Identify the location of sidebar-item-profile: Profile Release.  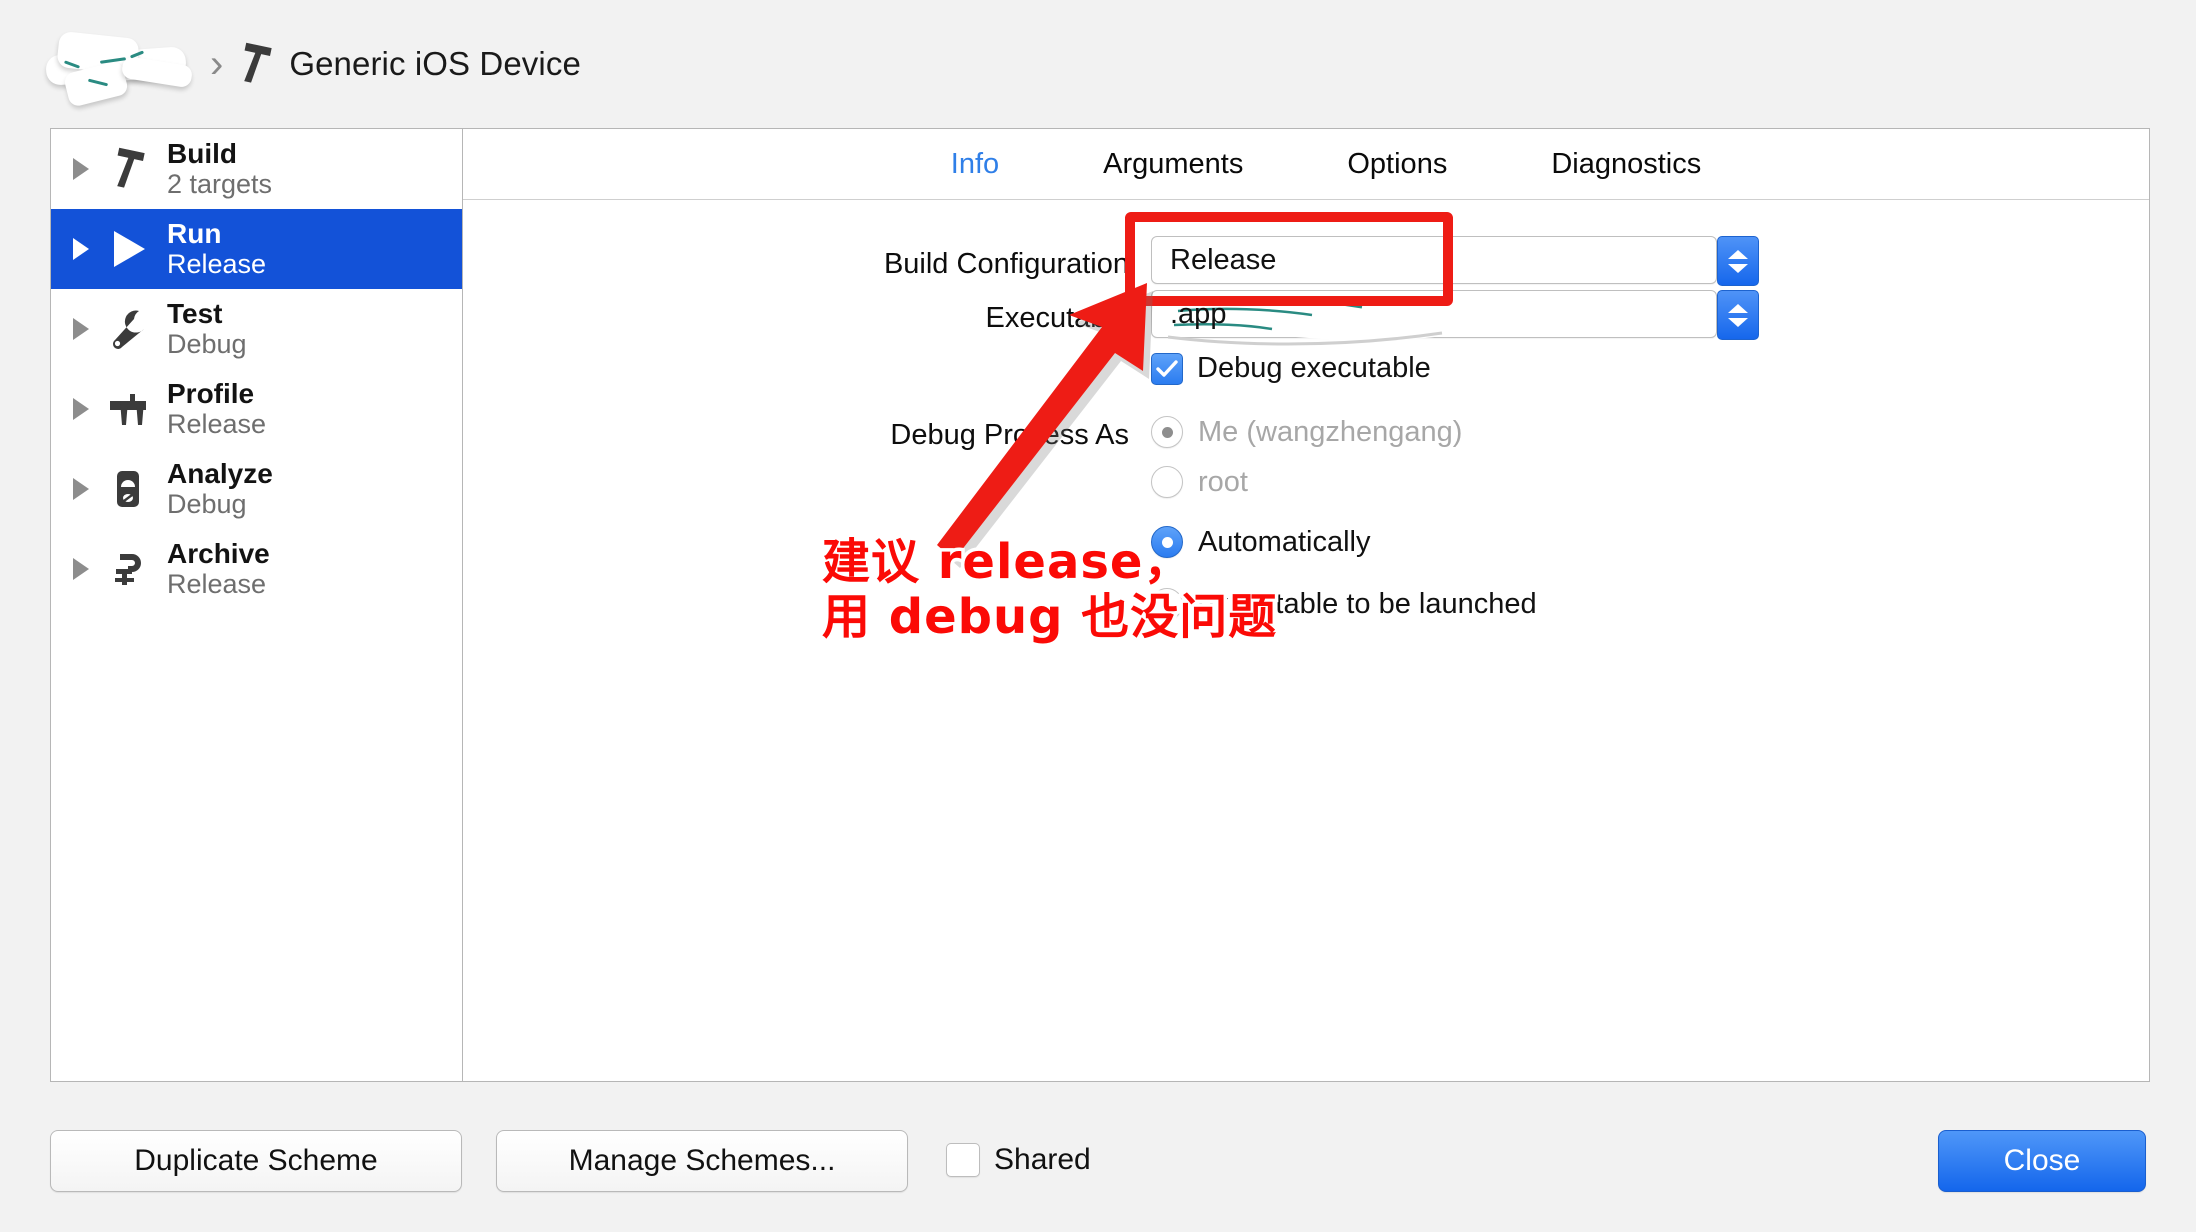
(256, 409).